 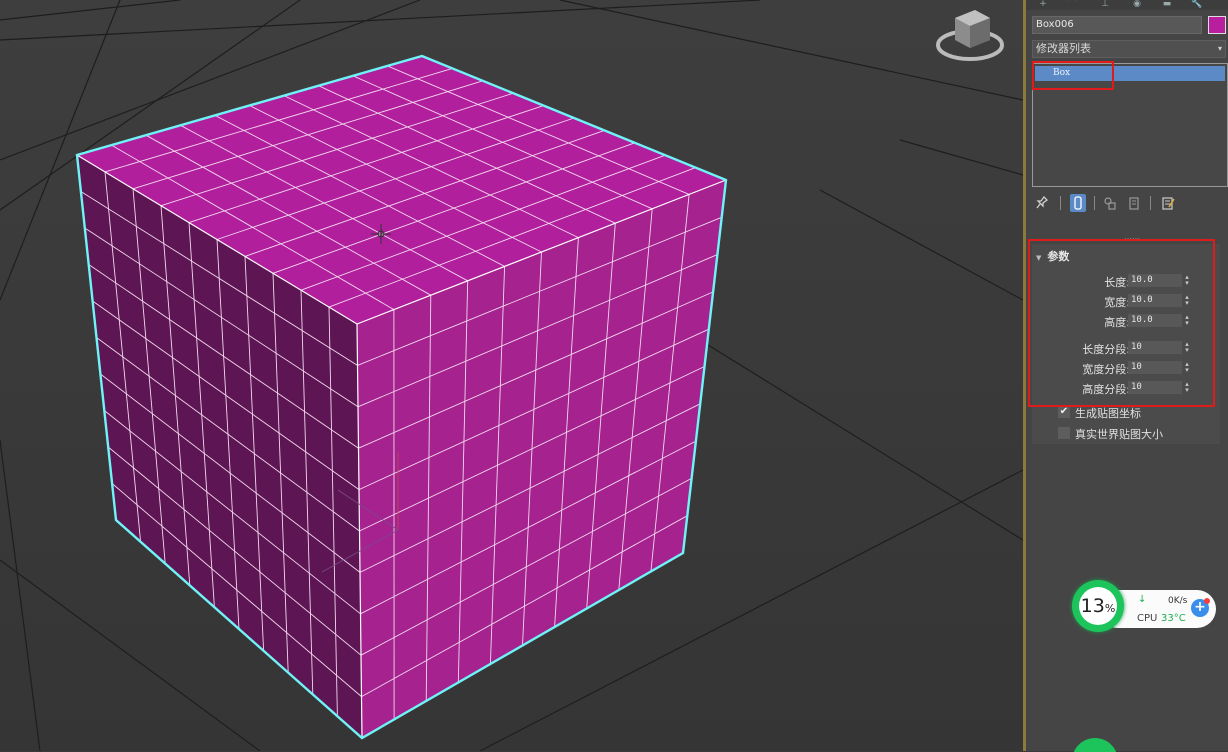 I want to click on length-segs-input: 10, so click(x=1155, y=347).